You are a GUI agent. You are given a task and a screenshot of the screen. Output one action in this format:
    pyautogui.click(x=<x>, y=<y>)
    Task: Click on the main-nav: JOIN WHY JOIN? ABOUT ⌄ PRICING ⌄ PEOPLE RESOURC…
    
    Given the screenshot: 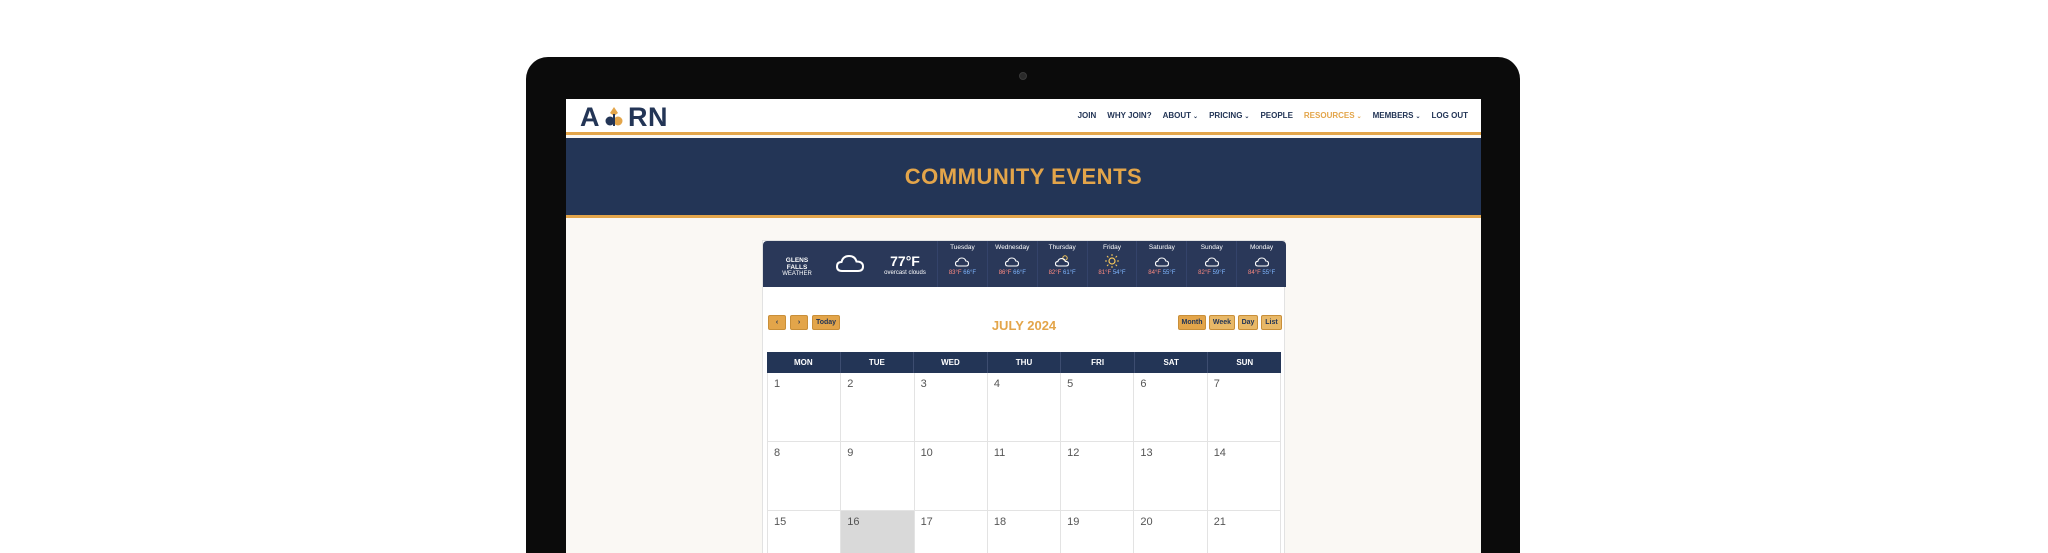 What is the action you would take?
    pyautogui.click(x=1273, y=115)
    